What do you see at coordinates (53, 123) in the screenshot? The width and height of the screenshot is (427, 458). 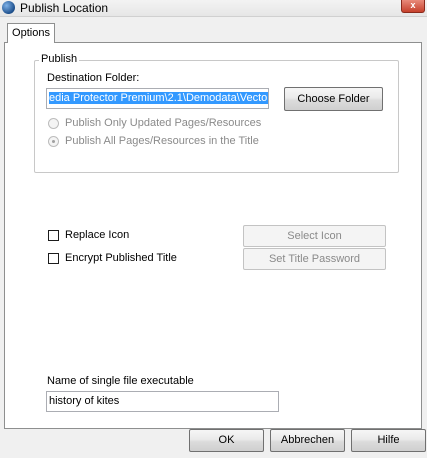 I see `radio-publish-updated` at bounding box center [53, 123].